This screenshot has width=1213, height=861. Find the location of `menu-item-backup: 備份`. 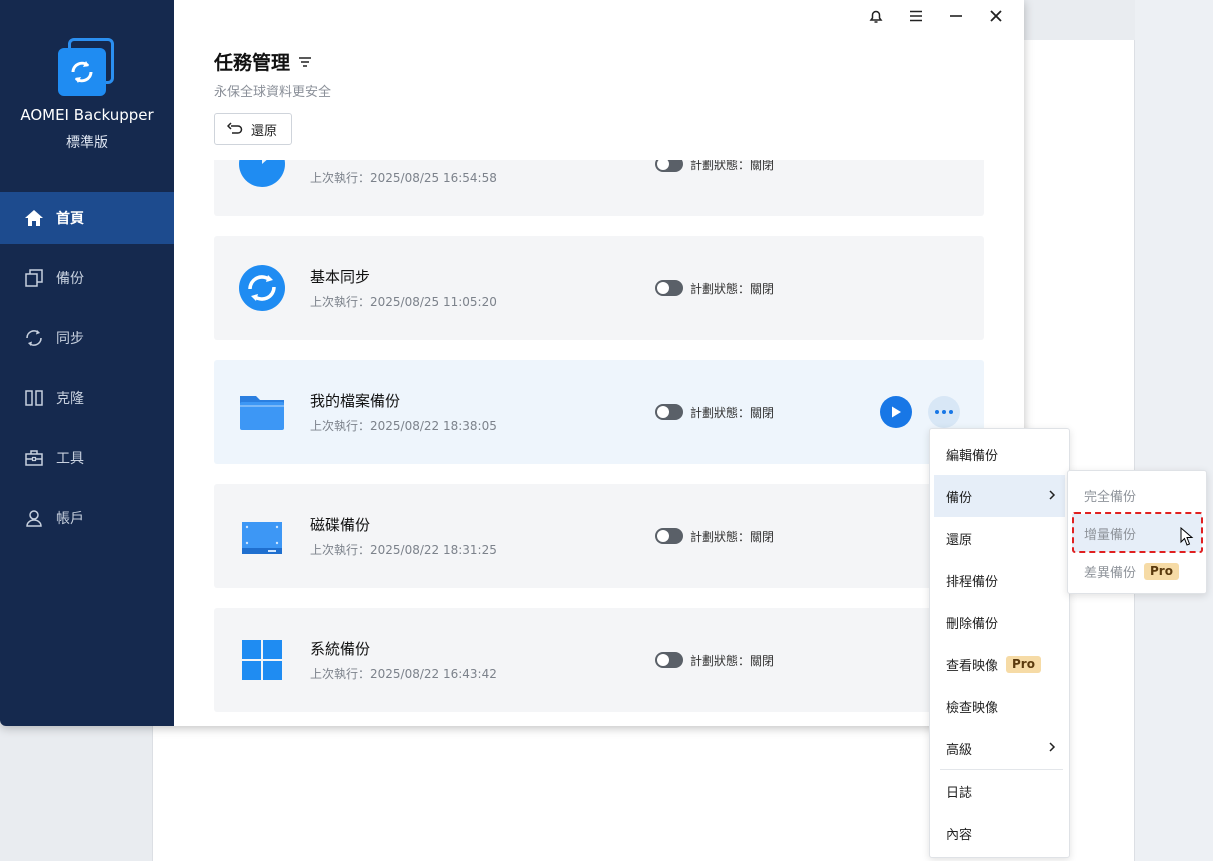

menu-item-backup: 備份 is located at coordinates (999, 496).